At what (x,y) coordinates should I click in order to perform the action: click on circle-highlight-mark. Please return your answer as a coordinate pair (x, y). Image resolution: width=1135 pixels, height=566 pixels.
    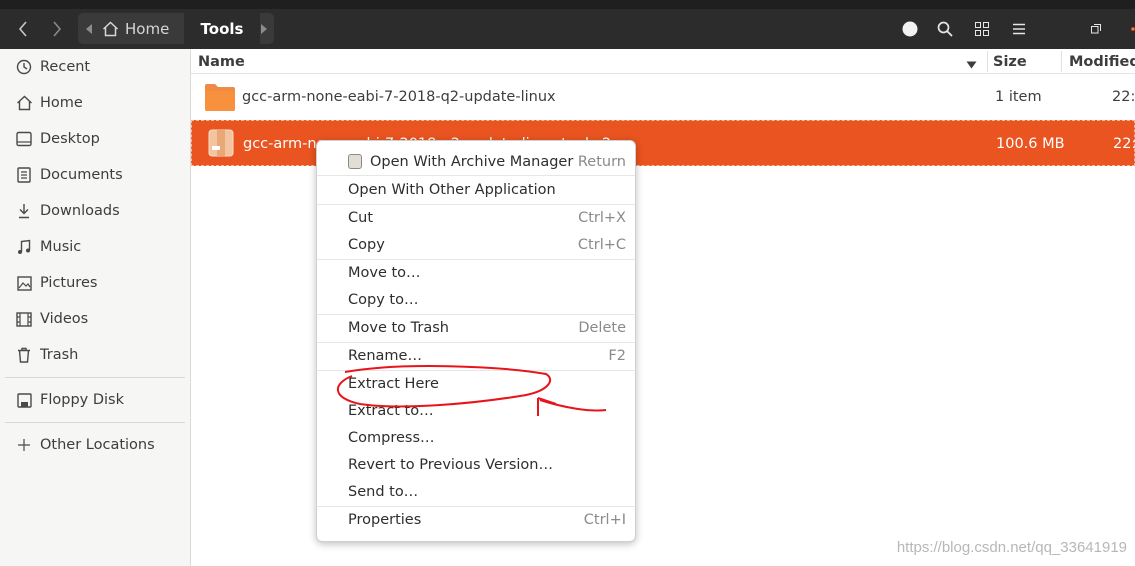
    Looking at the image, I should click on (444, 386).